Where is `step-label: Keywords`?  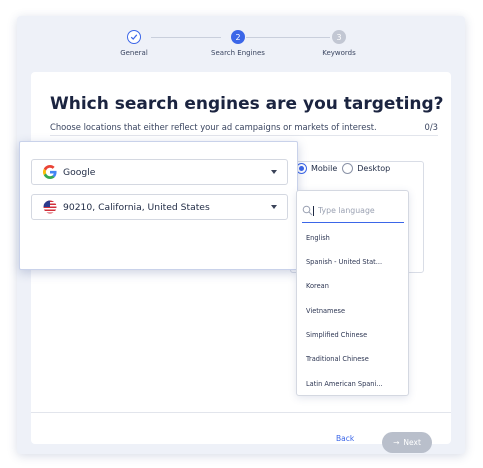
step-label: Keywords is located at coordinates (339, 53).